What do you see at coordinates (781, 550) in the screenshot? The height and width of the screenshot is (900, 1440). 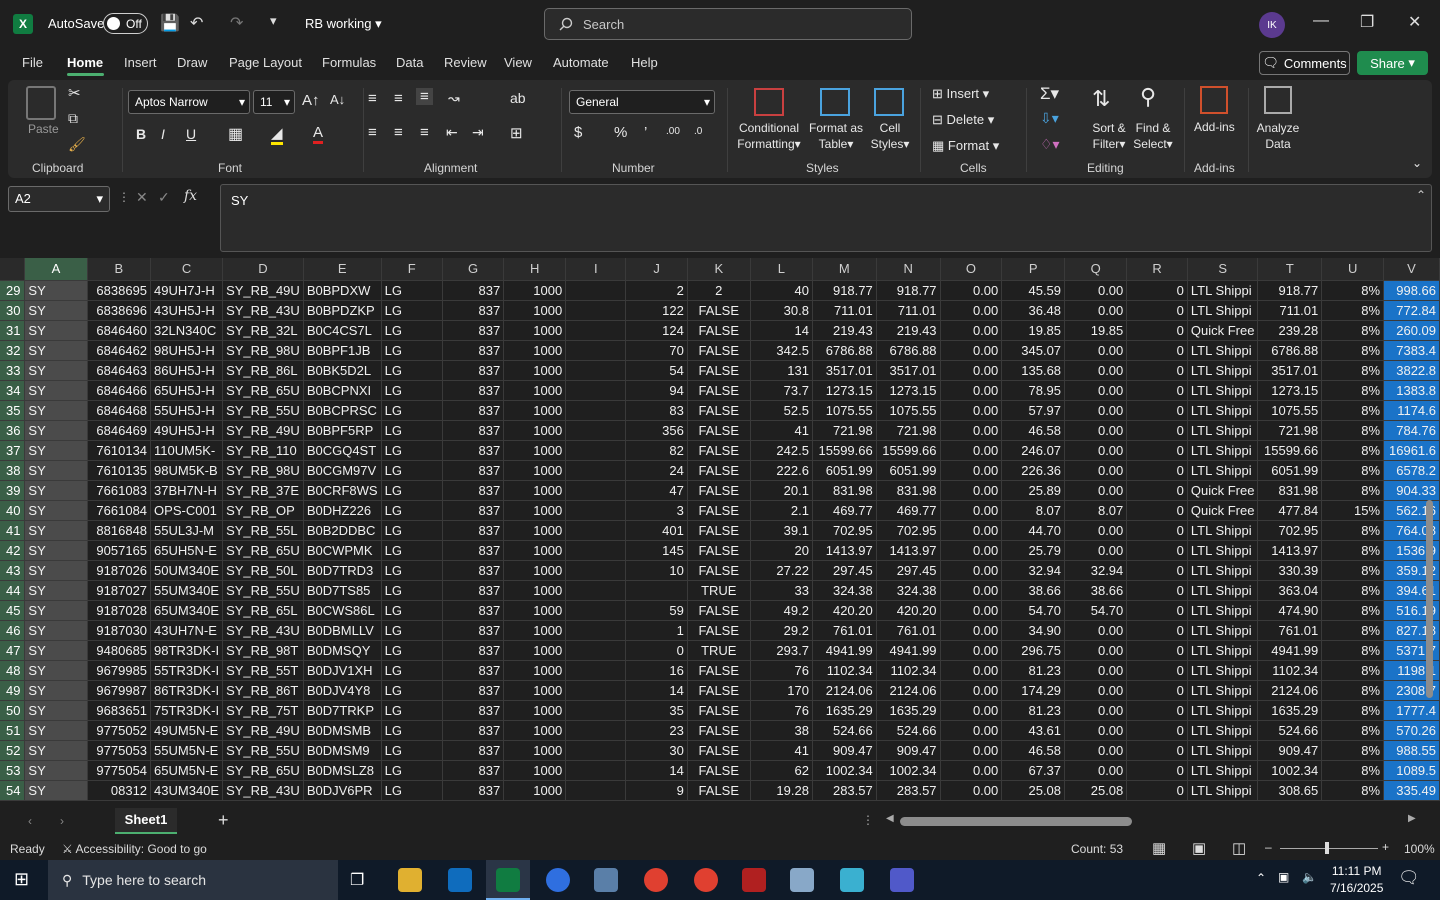 I see `cell-l: 20` at bounding box center [781, 550].